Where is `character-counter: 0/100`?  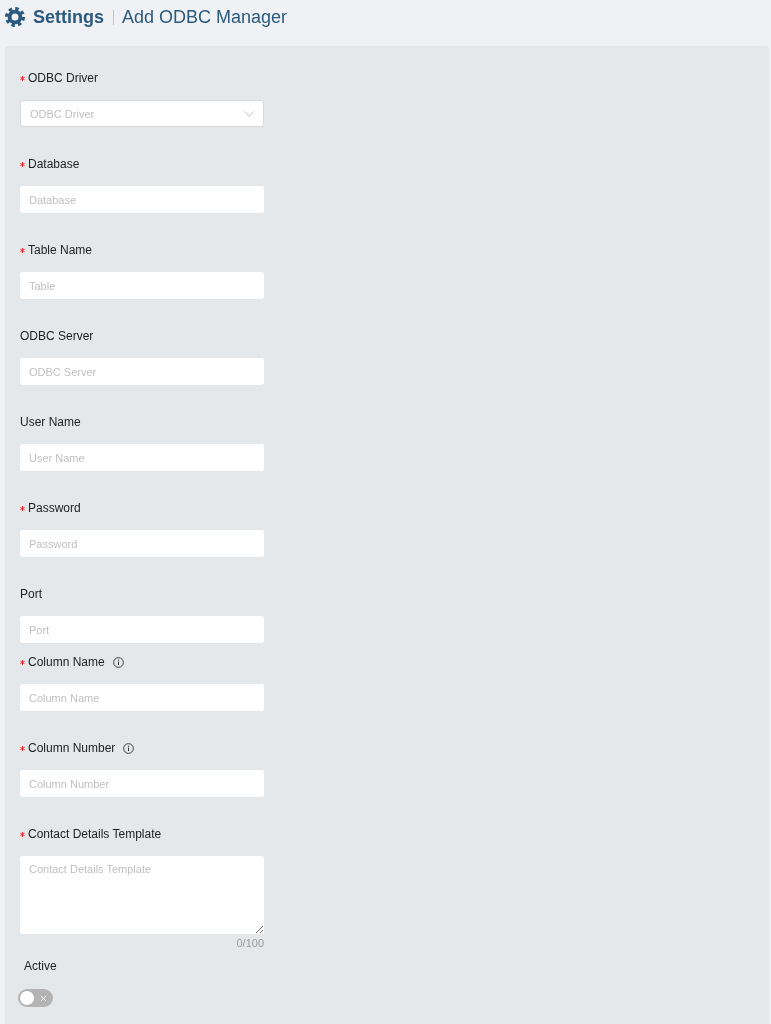 character-counter: 0/100 is located at coordinates (250, 943).